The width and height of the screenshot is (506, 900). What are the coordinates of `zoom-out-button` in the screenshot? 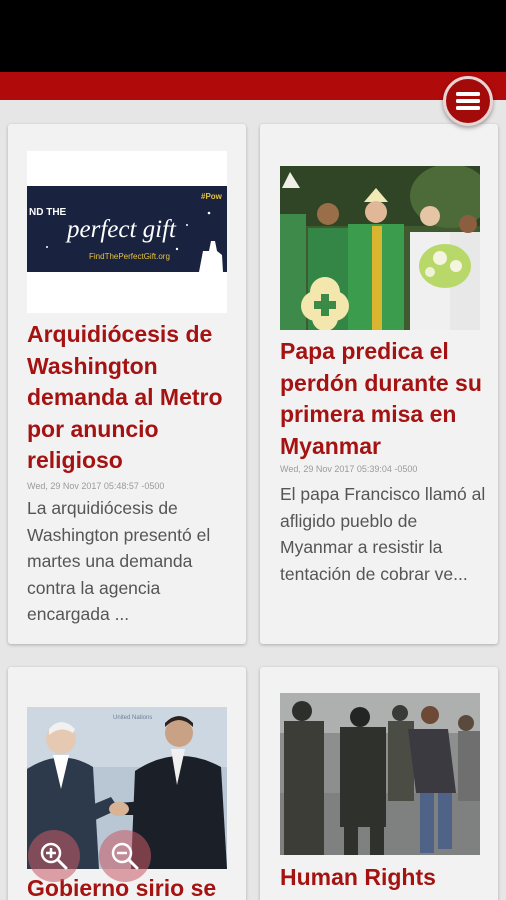 It's located at (125, 856).